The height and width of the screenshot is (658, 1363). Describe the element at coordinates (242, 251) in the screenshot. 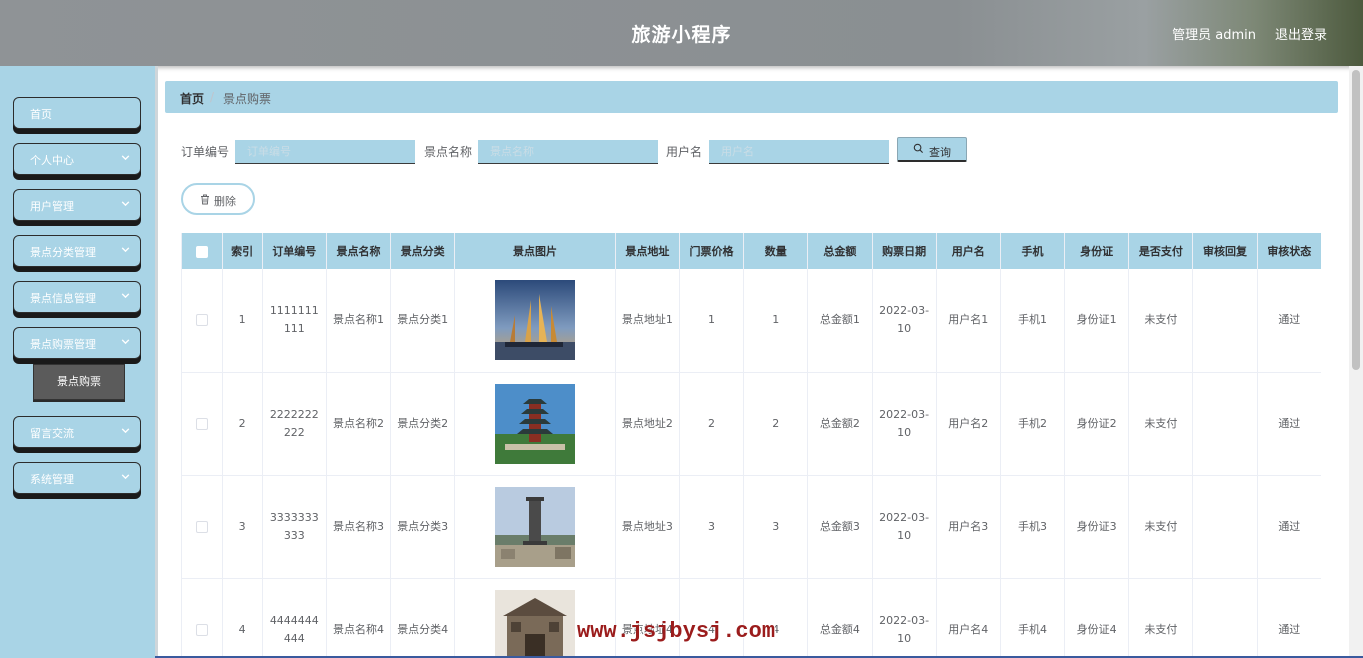

I see `column-header: 索引` at that location.